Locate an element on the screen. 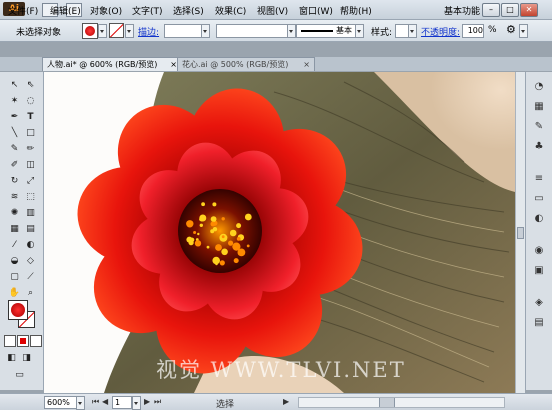  menu-view: 视图(V) is located at coordinates (272, 10).